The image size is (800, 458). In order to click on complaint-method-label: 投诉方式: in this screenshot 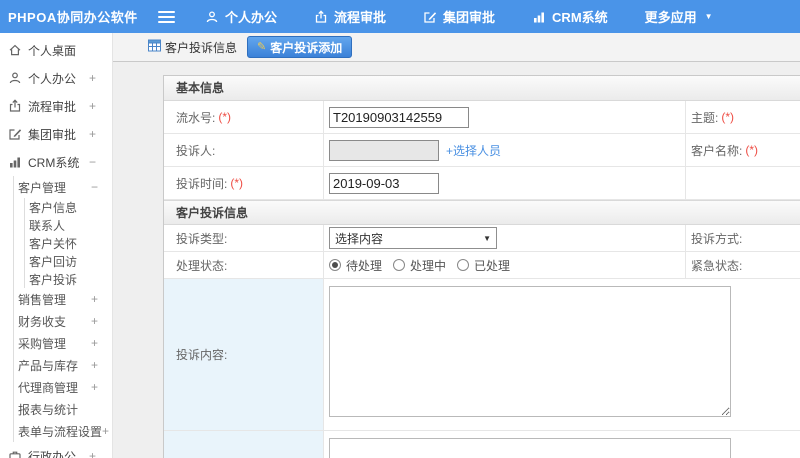, I will do `click(742, 238)`.